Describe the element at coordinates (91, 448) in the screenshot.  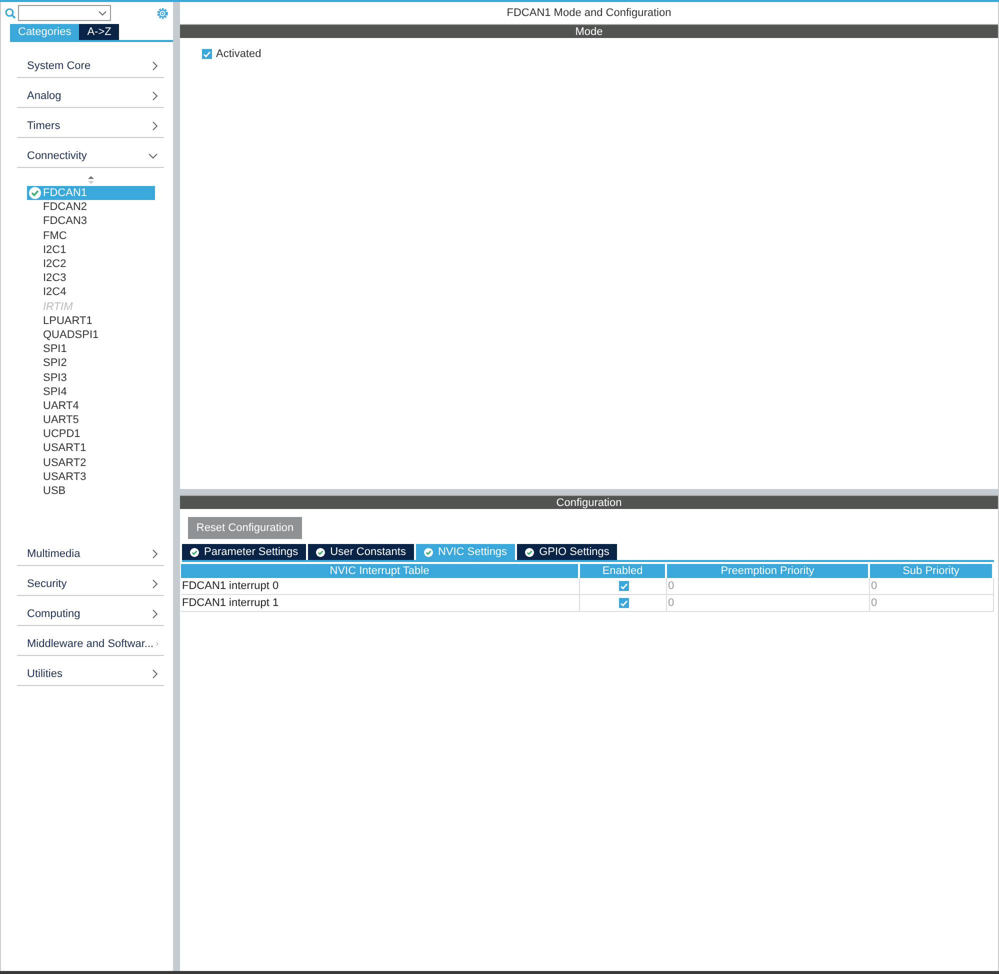
I see `peripheral-item: USART1` at that location.